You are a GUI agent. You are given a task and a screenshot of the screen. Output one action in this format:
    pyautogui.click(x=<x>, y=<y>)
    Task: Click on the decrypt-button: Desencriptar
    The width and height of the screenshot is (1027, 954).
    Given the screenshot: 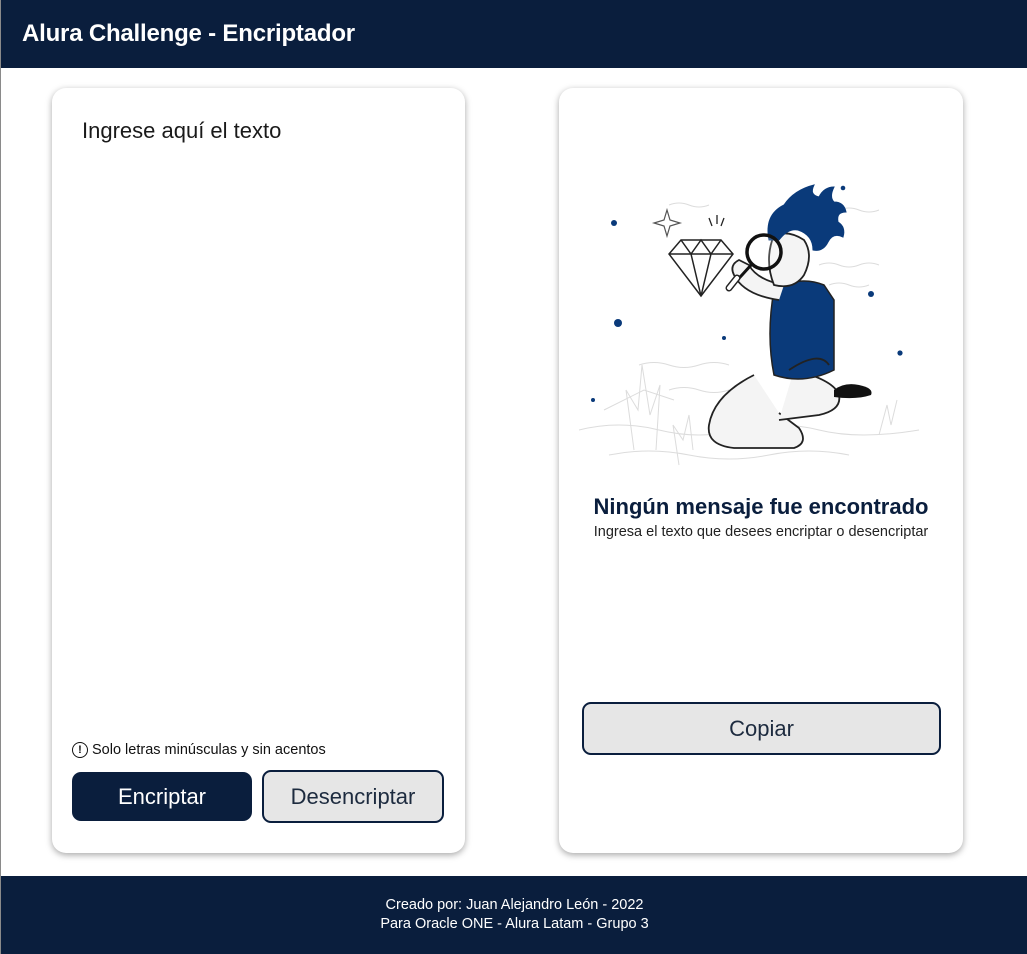 What is the action you would take?
    pyautogui.click(x=353, y=796)
    